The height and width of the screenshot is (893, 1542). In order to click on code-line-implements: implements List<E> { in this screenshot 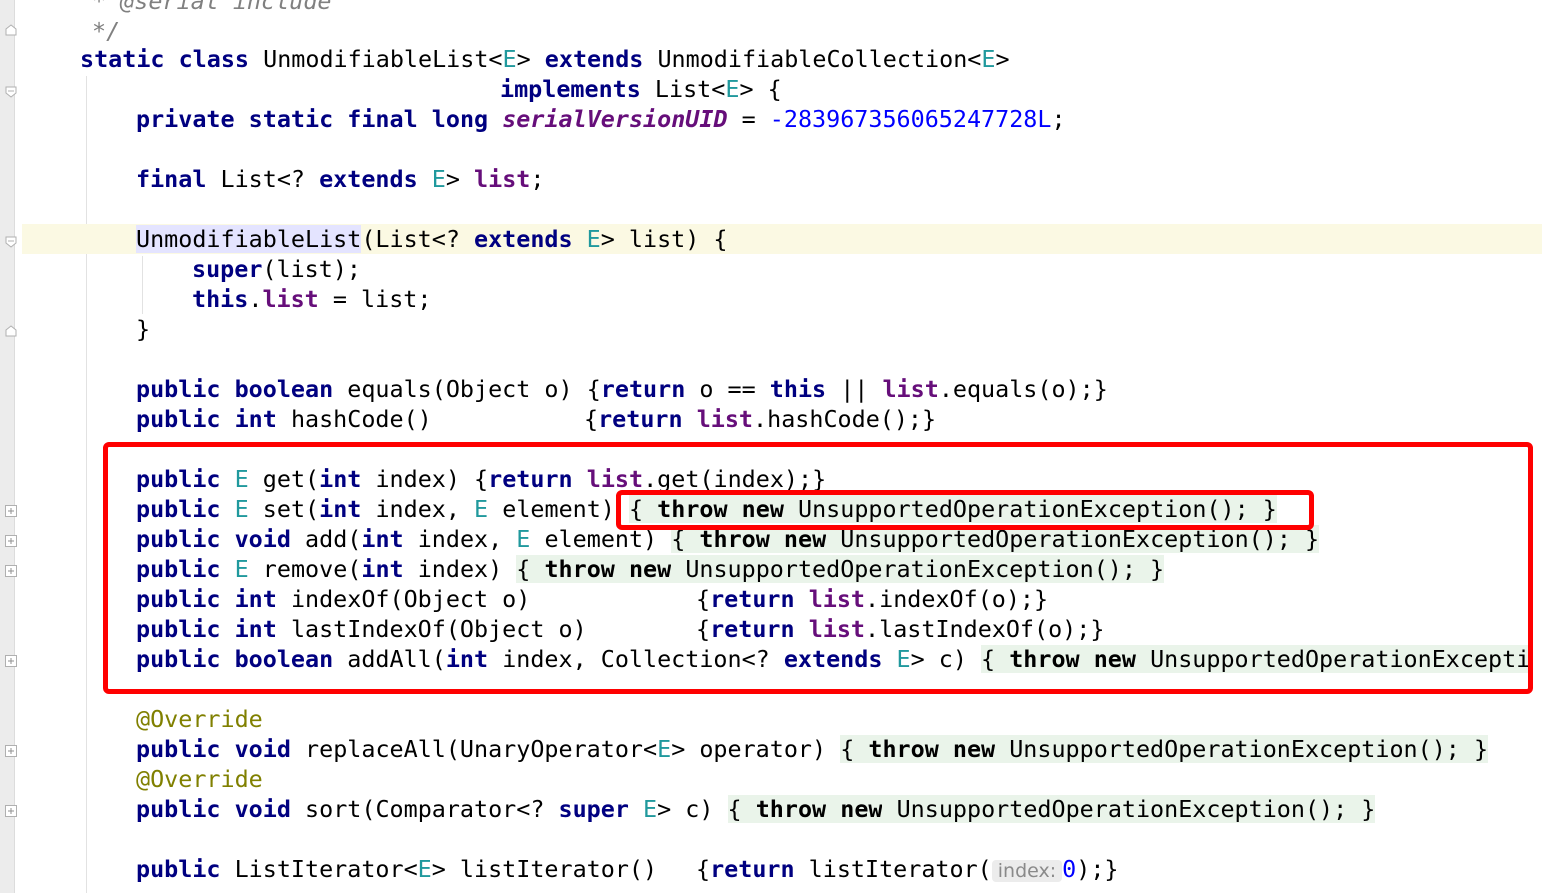, I will do `click(641, 89)`.